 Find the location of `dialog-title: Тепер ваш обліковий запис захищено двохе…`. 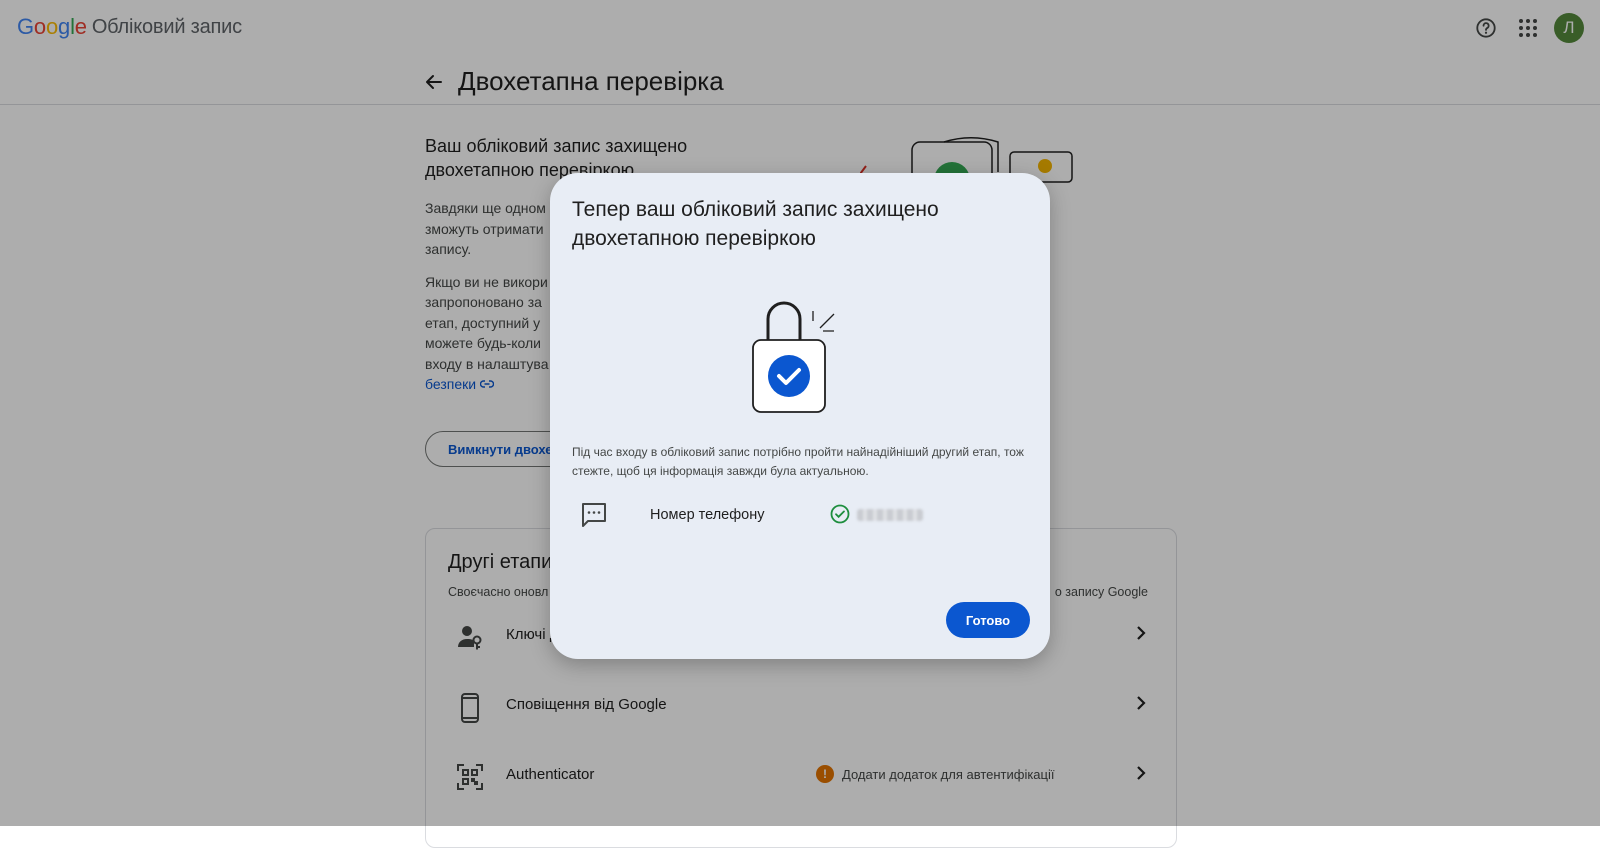

dialog-title: Тепер ваш обліковий запис захищено двохе… is located at coordinates (755, 224).